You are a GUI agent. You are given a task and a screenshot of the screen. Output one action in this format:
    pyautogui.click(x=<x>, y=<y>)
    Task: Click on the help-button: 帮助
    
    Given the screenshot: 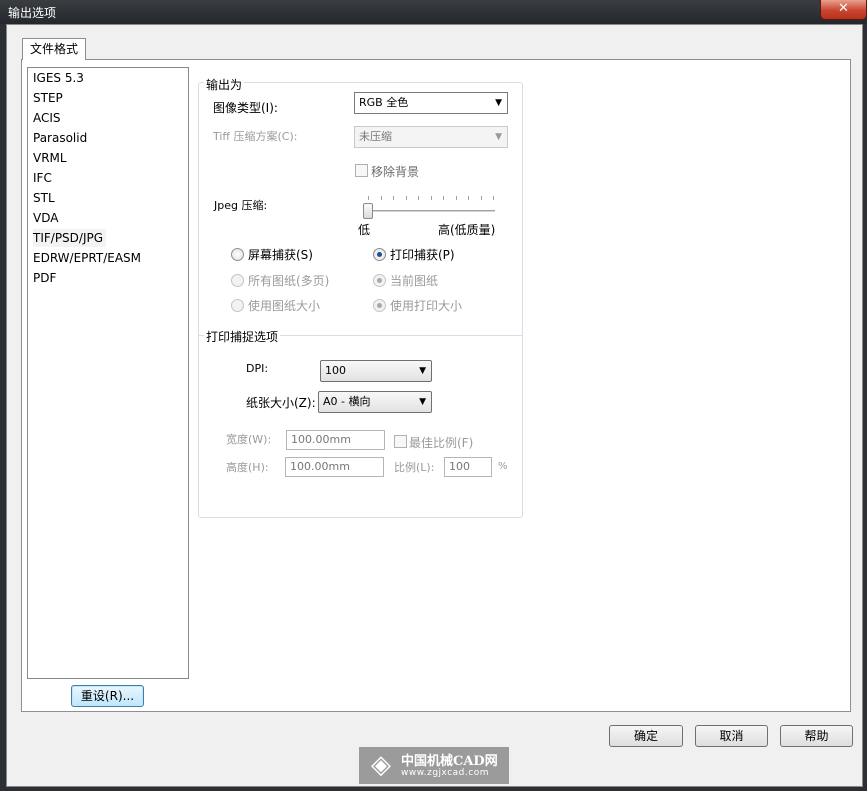 What is the action you would take?
    pyautogui.click(x=816, y=736)
    